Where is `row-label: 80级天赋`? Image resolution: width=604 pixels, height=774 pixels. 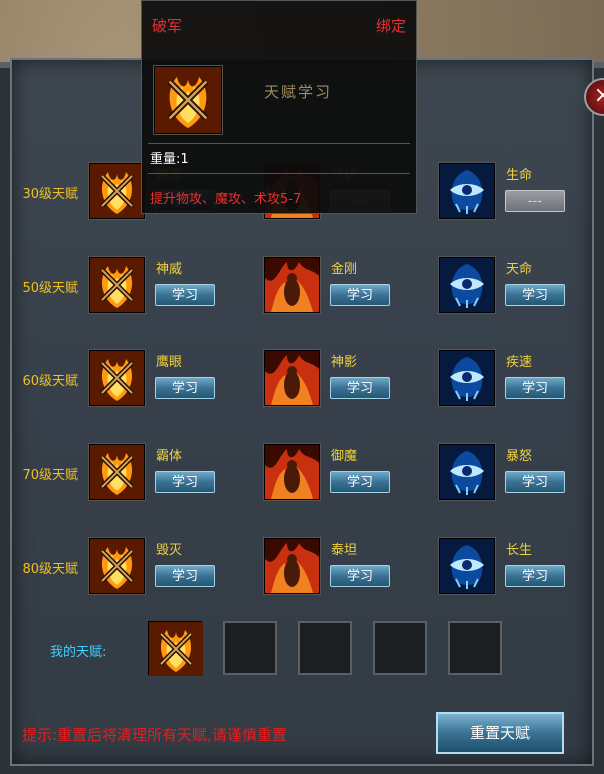 row-label: 80级天赋 is located at coordinates (50, 569).